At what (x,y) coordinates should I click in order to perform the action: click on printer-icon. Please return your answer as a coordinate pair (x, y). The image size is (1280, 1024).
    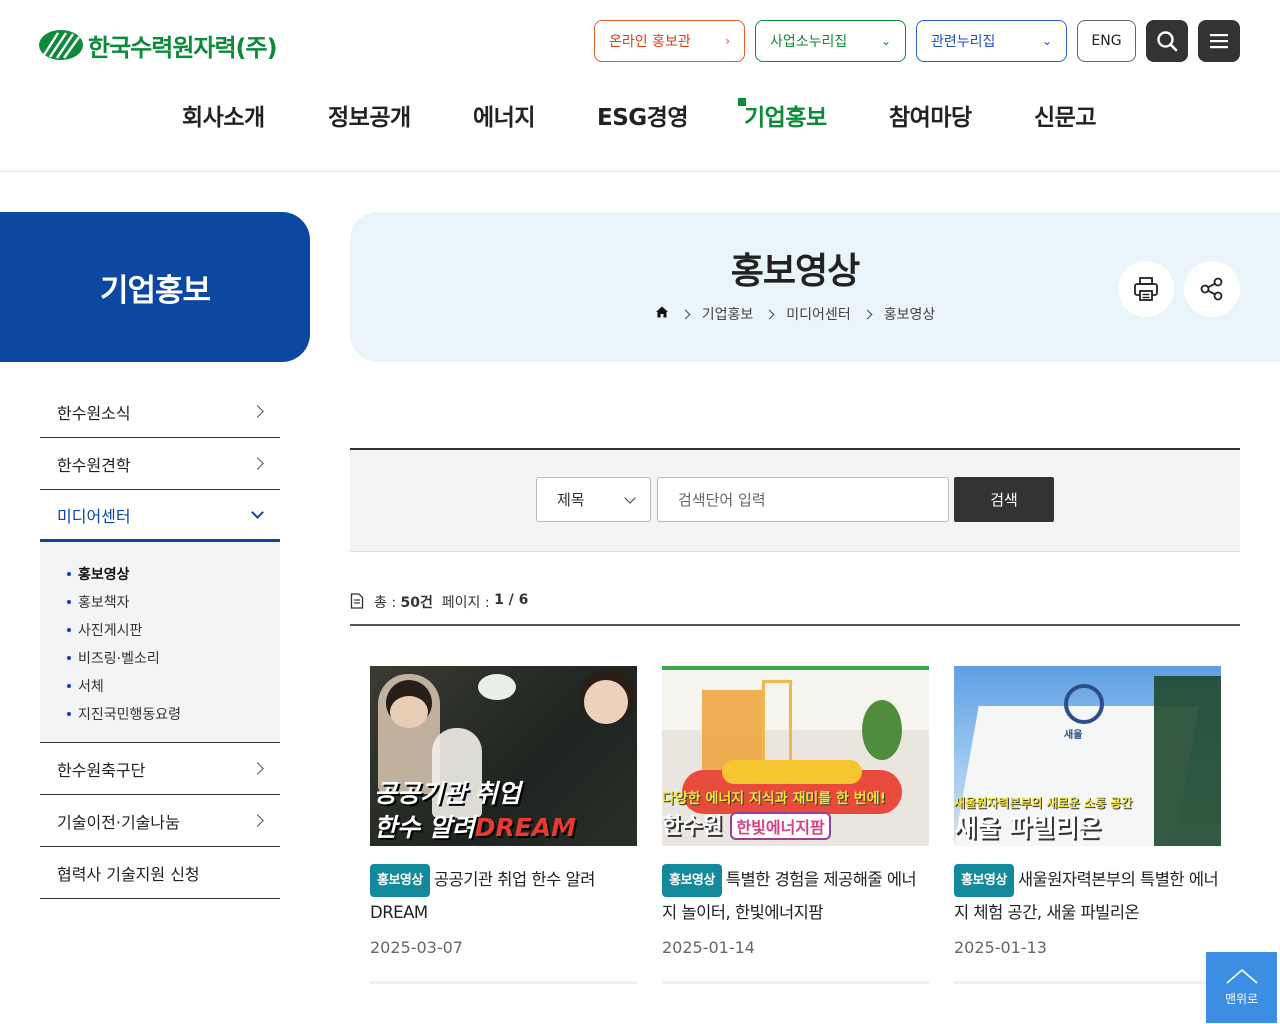
    Looking at the image, I should click on (1146, 289).